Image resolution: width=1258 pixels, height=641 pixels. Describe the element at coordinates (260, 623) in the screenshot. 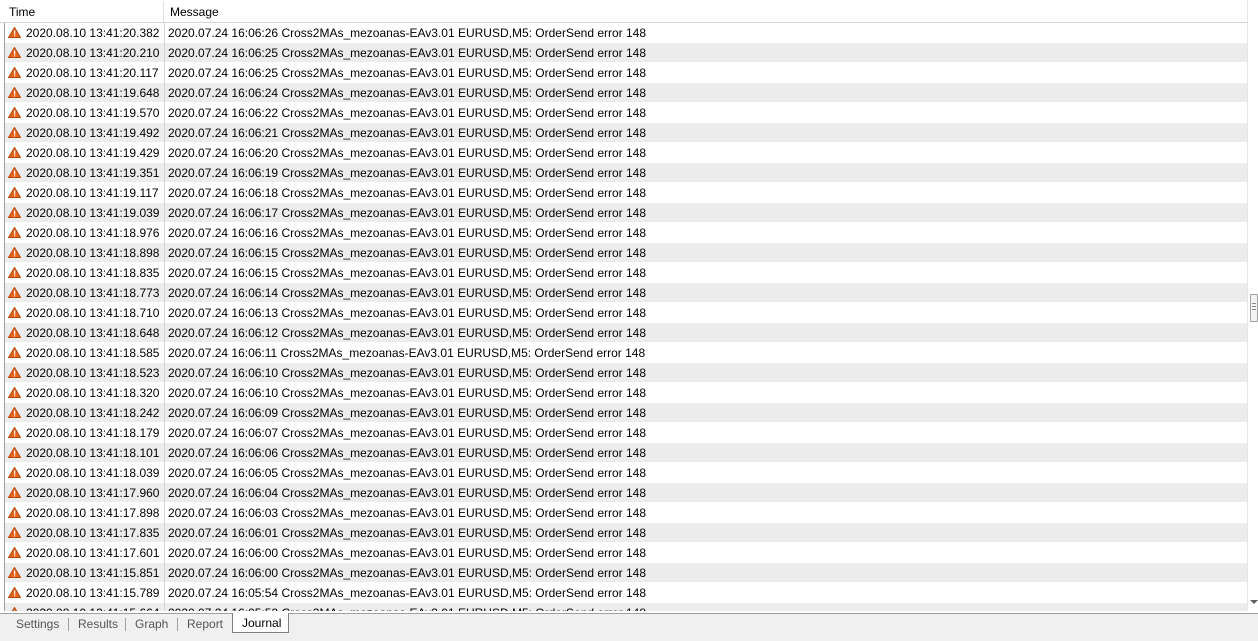

I see `tab-journal: Journal` at that location.